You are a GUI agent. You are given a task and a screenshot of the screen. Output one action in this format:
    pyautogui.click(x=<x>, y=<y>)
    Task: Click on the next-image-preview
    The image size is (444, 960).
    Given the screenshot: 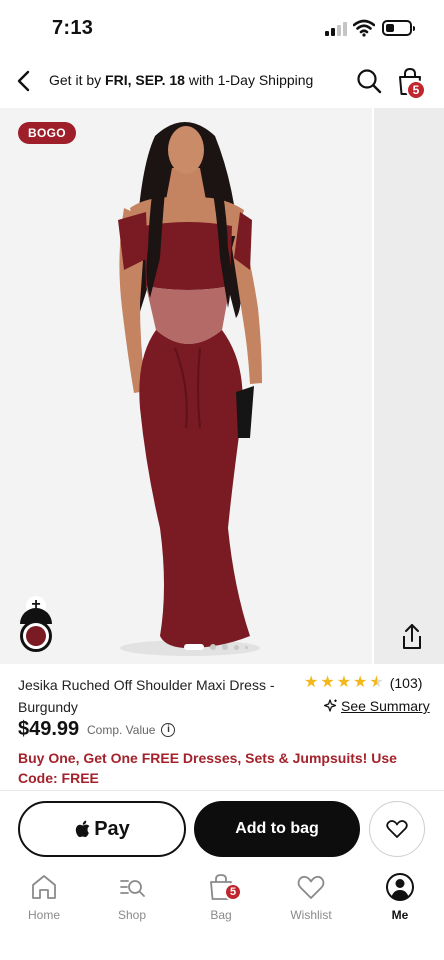 What is the action you would take?
    pyautogui.click(x=408, y=386)
    